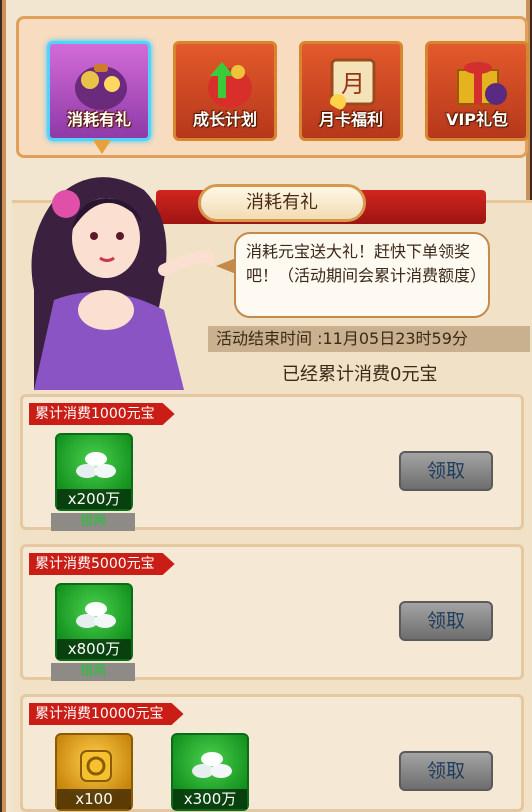  I want to click on gold-token-icon, so click(96, 766).